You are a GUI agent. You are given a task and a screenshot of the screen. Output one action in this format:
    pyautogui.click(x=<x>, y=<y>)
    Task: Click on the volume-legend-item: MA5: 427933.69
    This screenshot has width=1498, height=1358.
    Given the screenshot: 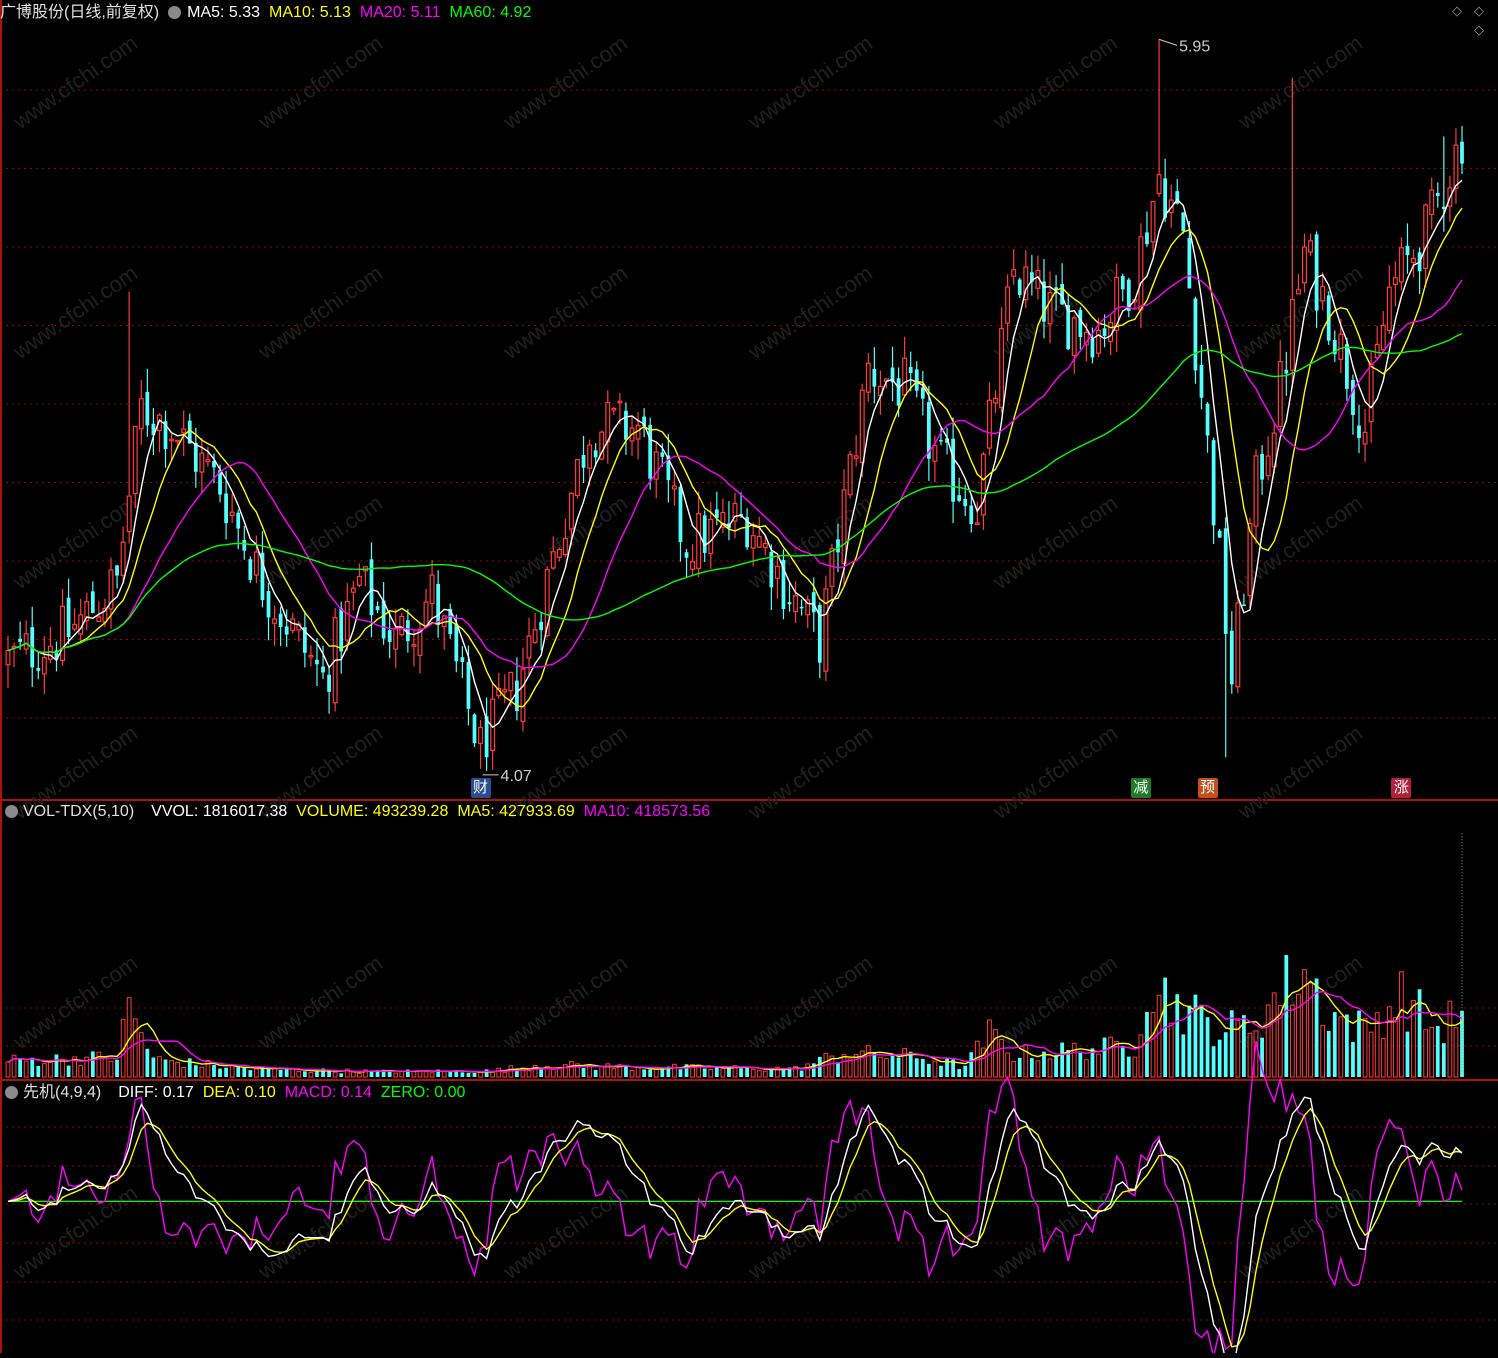 What is the action you would take?
    pyautogui.click(x=516, y=811)
    